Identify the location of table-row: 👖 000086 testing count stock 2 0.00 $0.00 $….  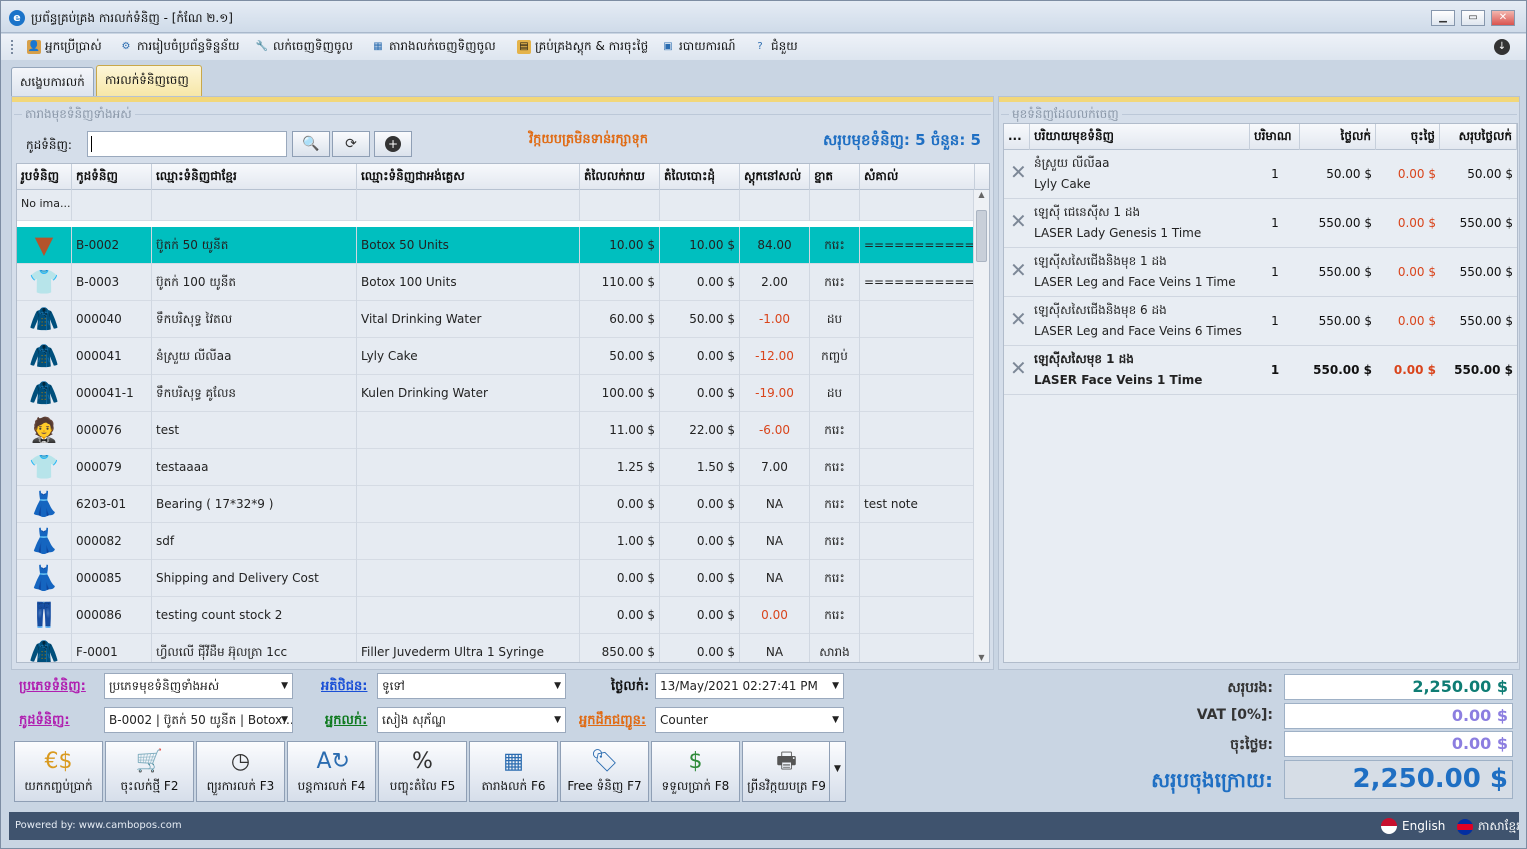
(496, 615).